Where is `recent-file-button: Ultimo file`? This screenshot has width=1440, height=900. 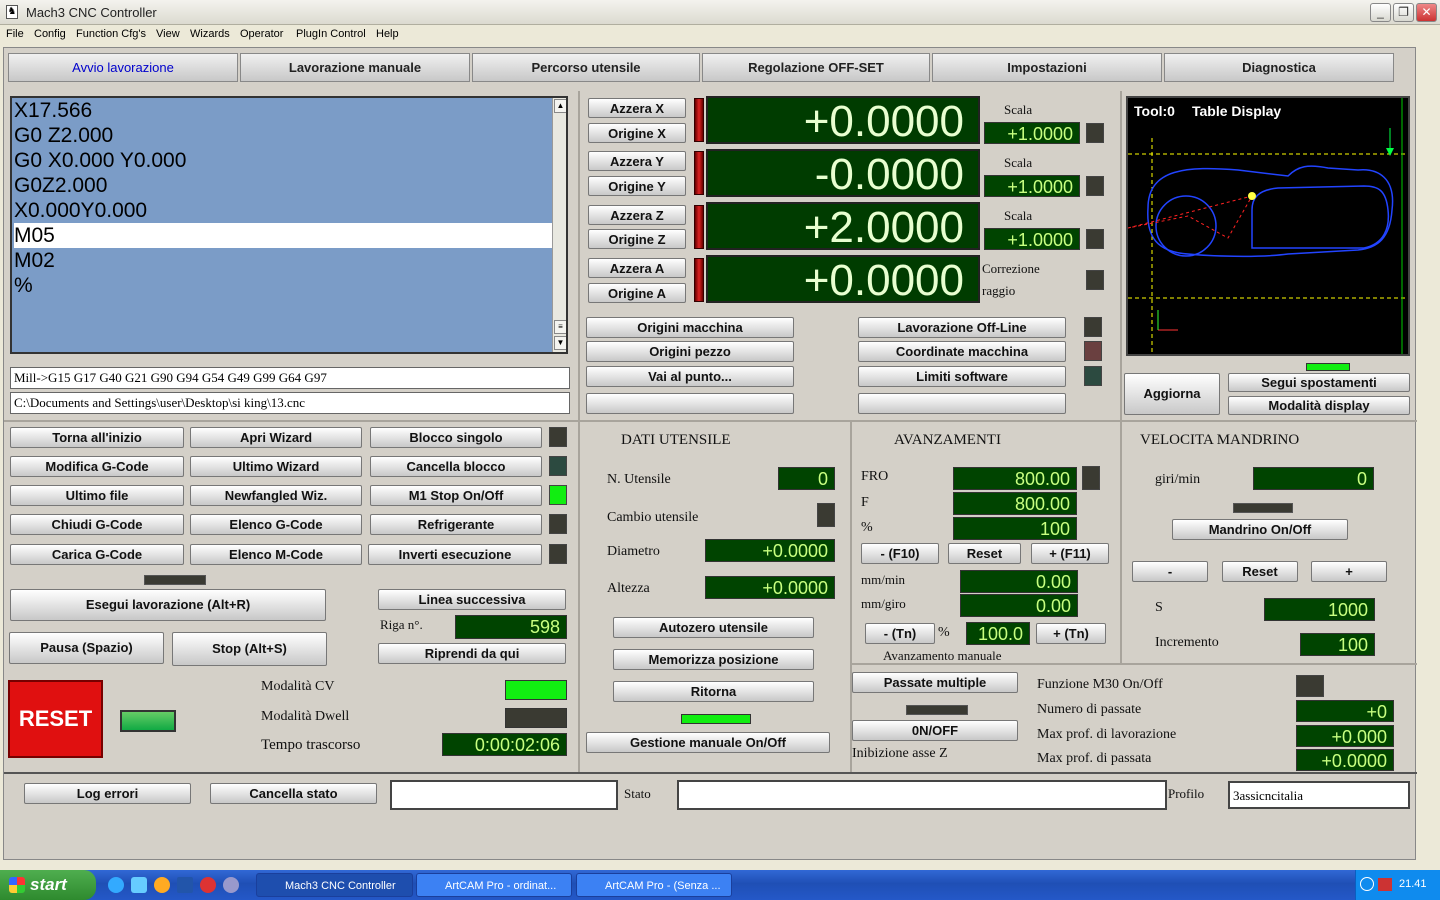 recent-file-button: Ultimo file is located at coordinates (97, 495).